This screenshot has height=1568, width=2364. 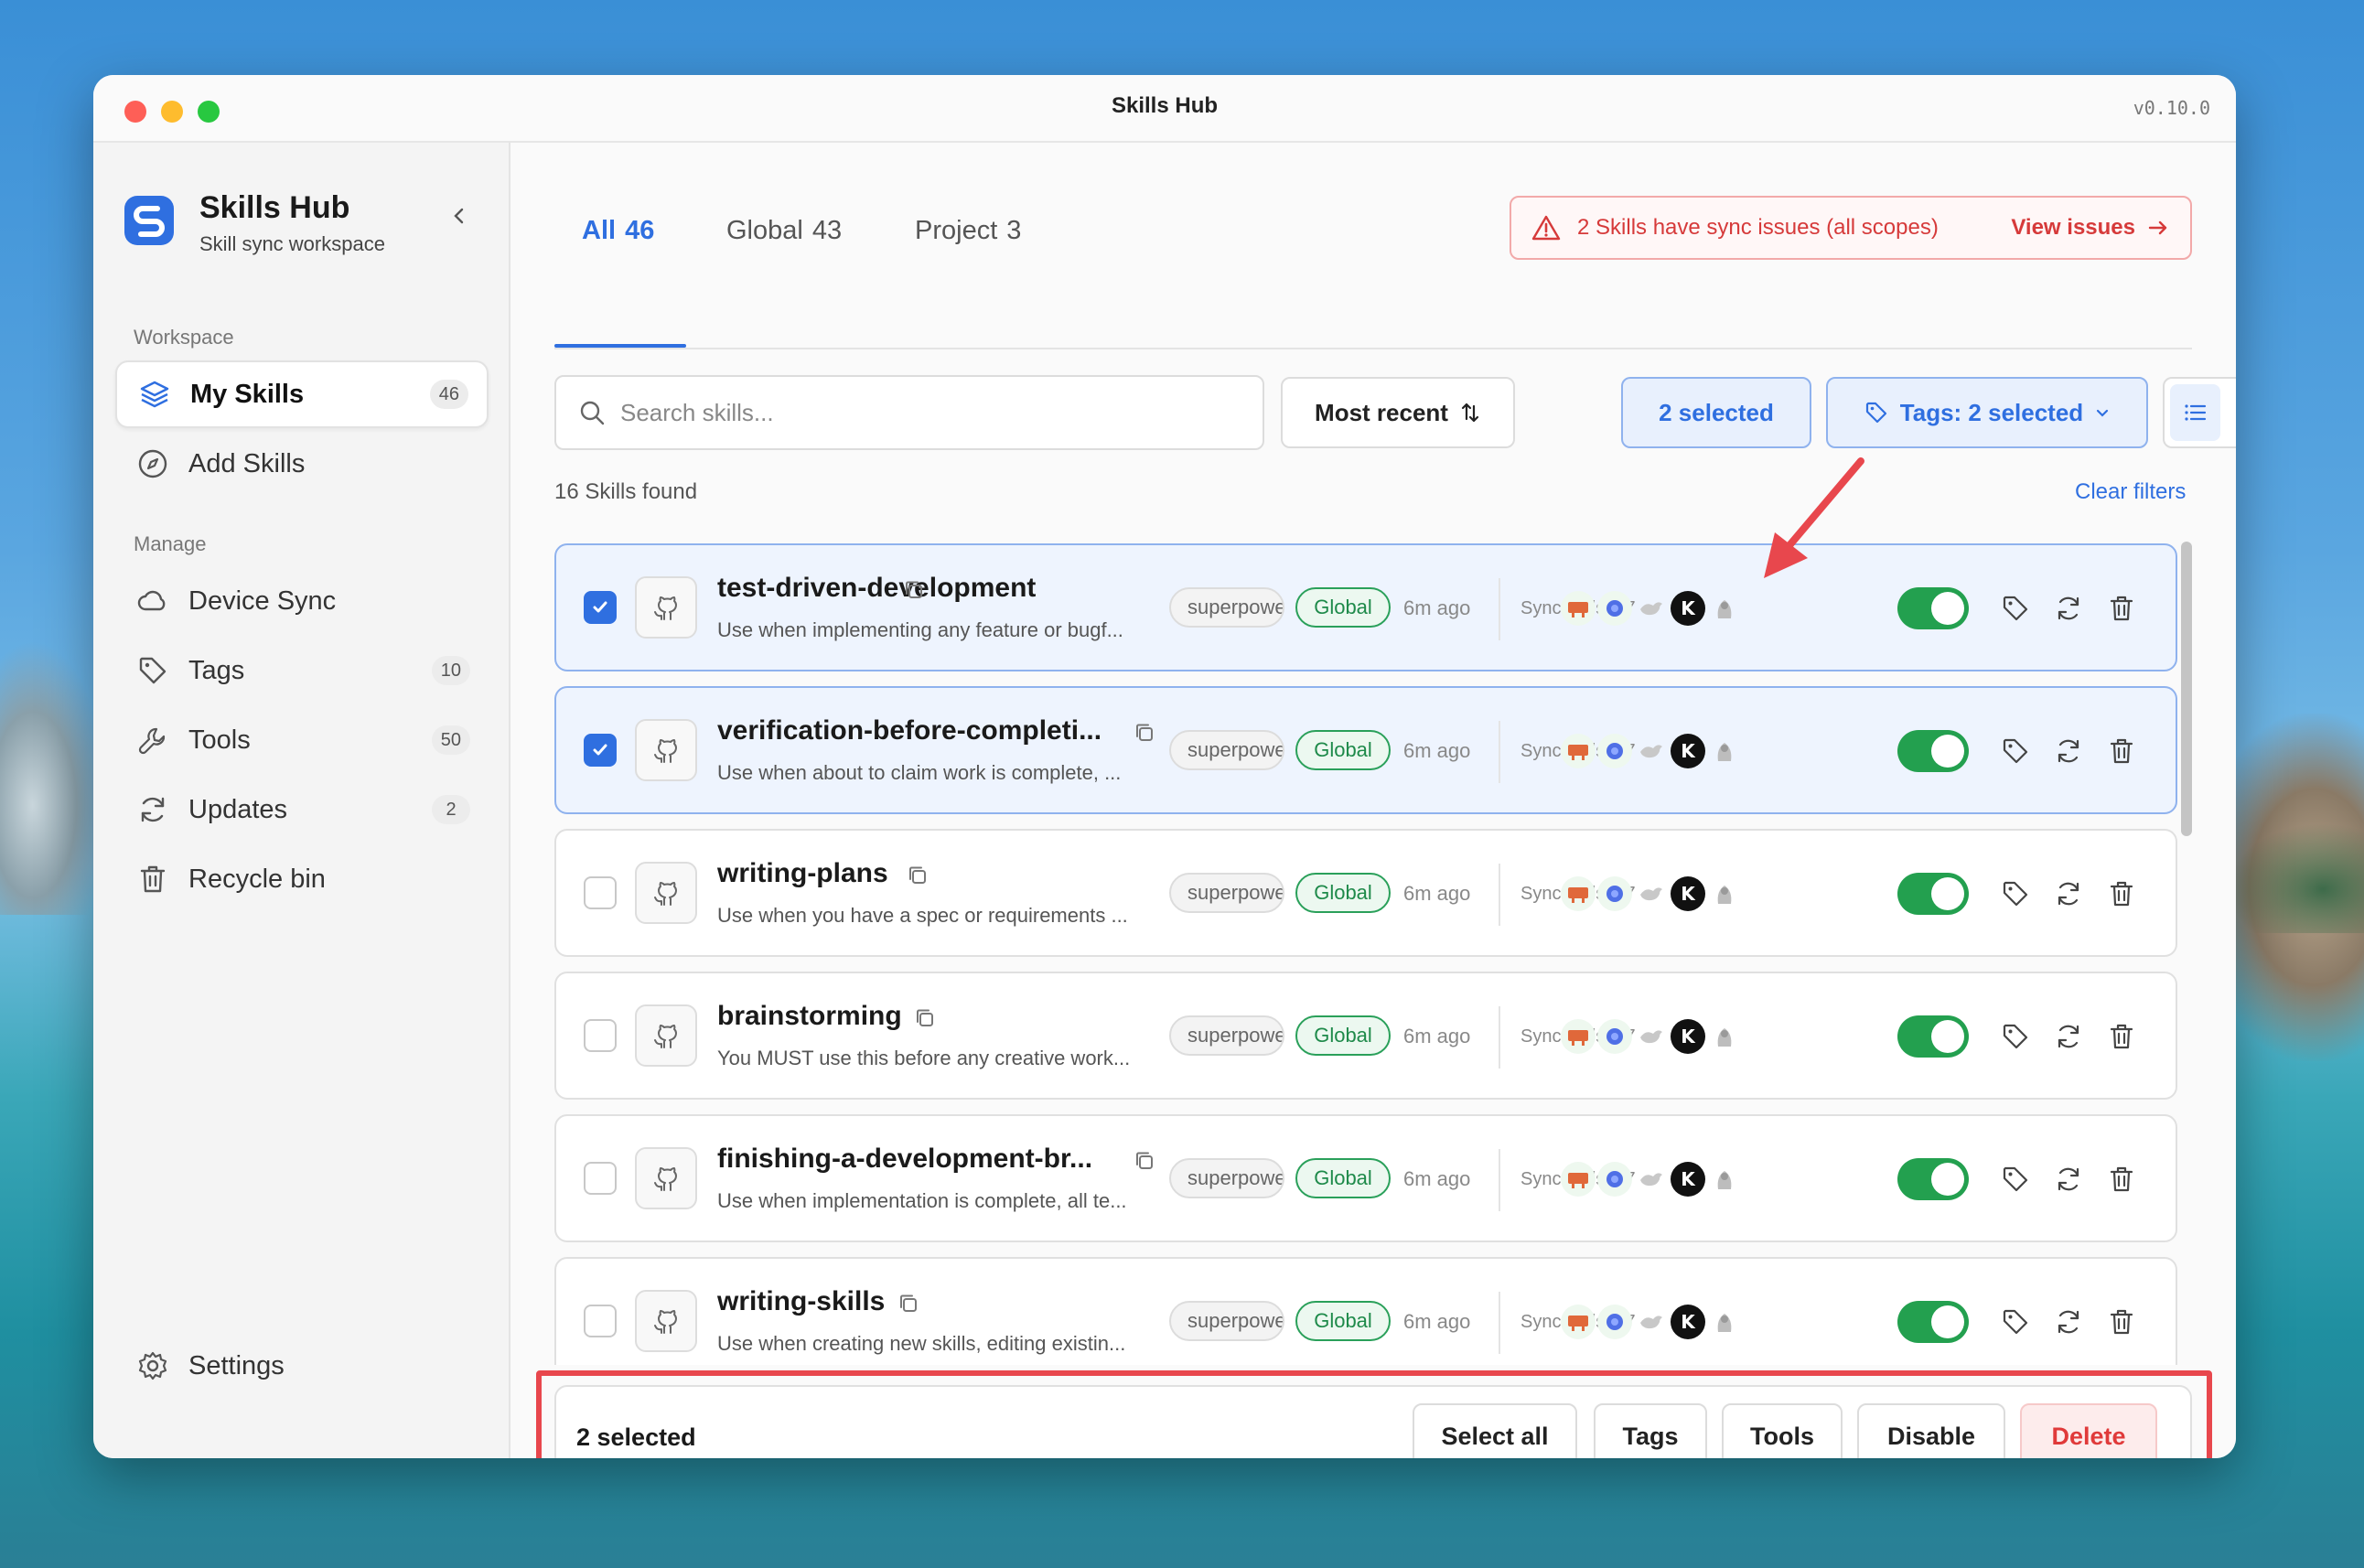 I want to click on tag-icon, so click(x=2016, y=608).